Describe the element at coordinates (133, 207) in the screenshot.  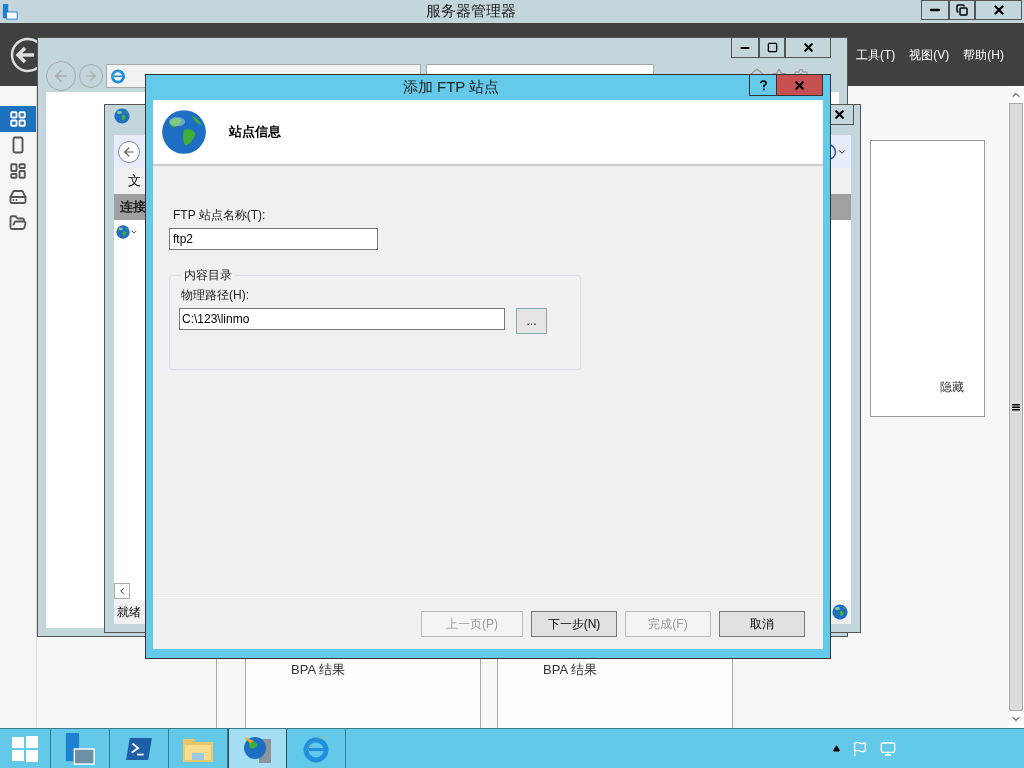
I see `panel-title: 连接` at that location.